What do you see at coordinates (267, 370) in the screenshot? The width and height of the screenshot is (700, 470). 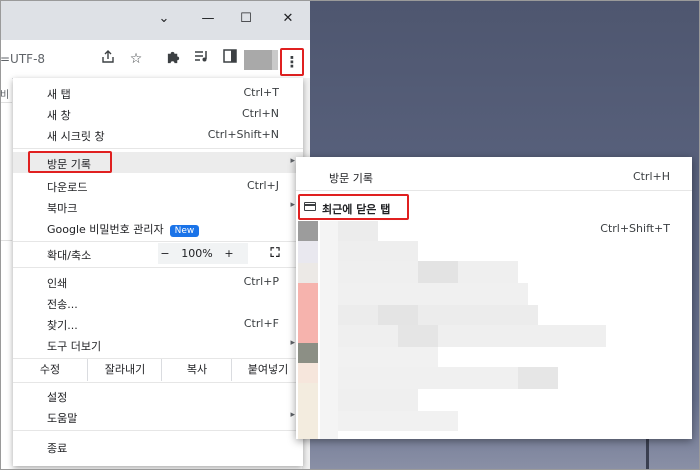 I see `paste-button: 붙여넣기` at bounding box center [267, 370].